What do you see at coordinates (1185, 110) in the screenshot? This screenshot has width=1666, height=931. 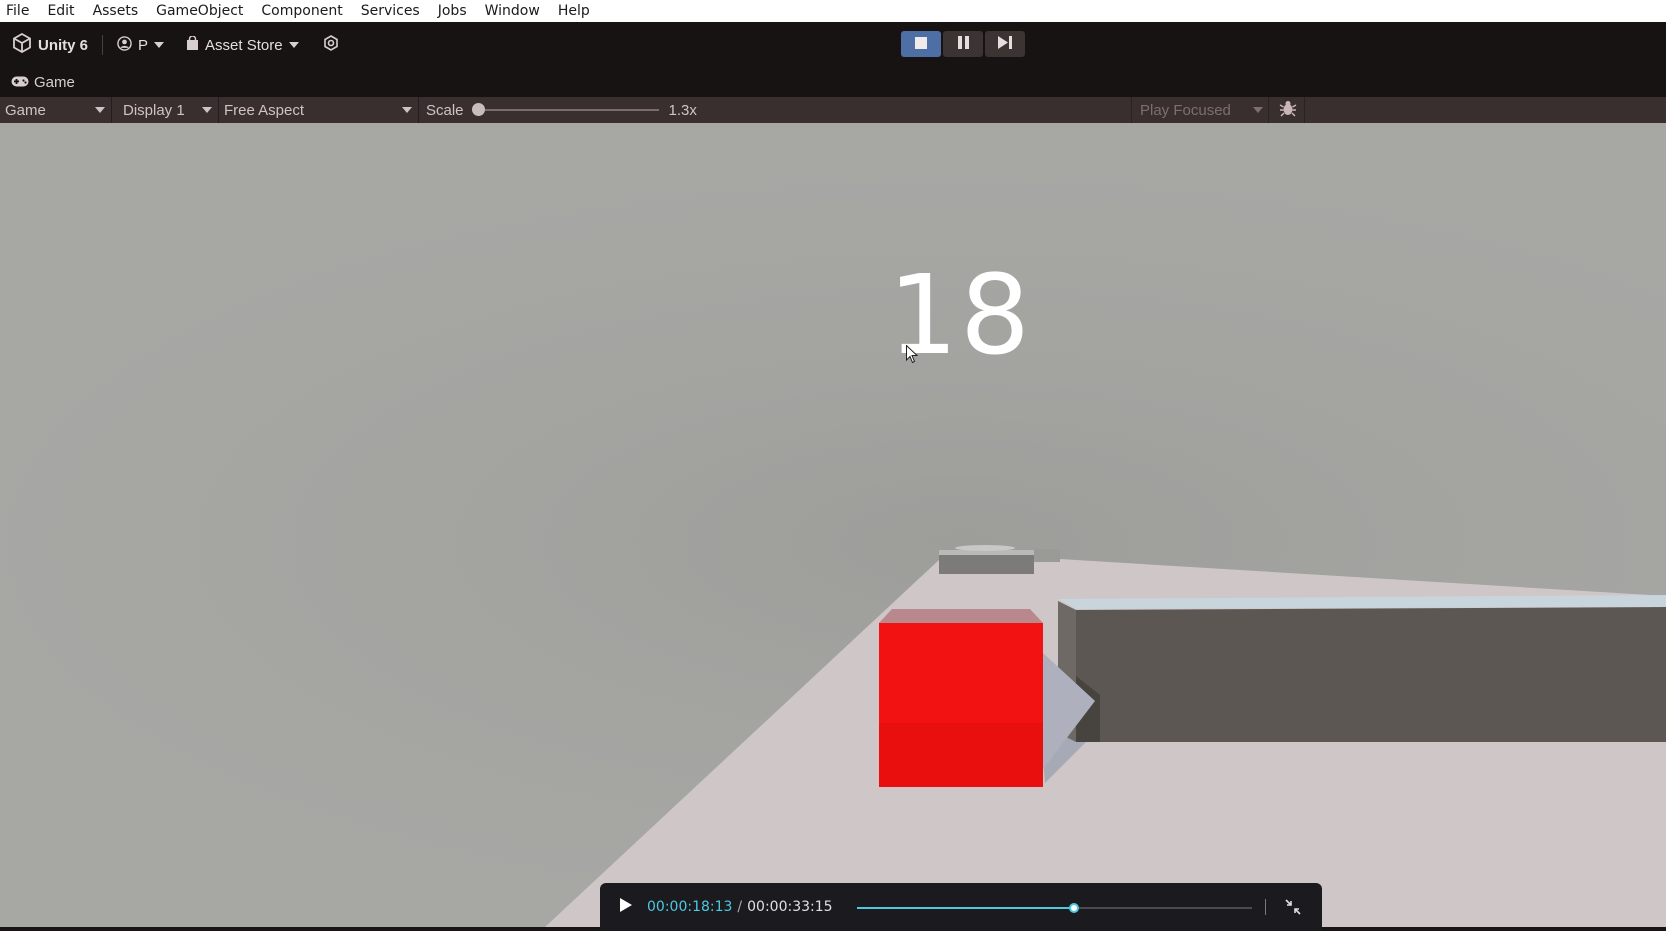 I see `play-mode-value: Play Focused` at bounding box center [1185, 110].